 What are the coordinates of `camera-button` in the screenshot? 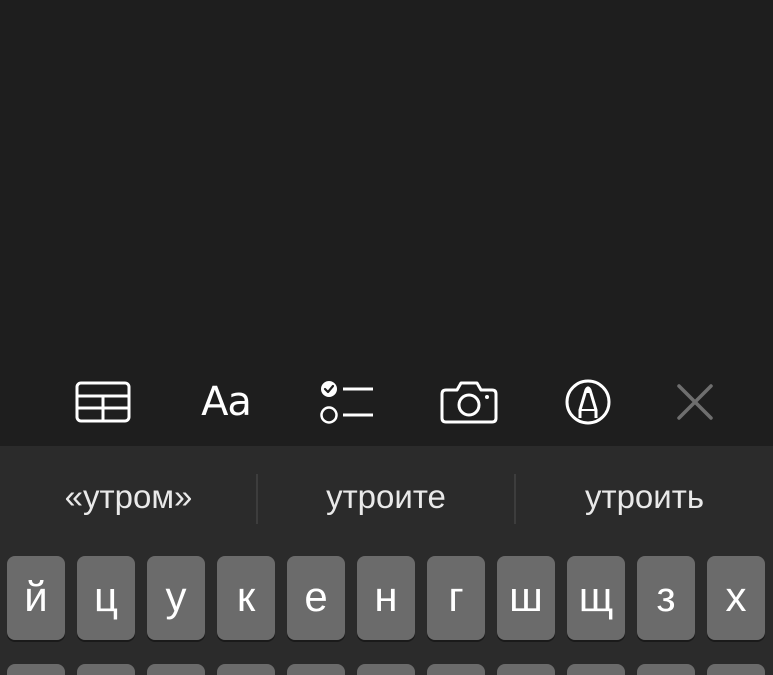 It's located at (469, 402).